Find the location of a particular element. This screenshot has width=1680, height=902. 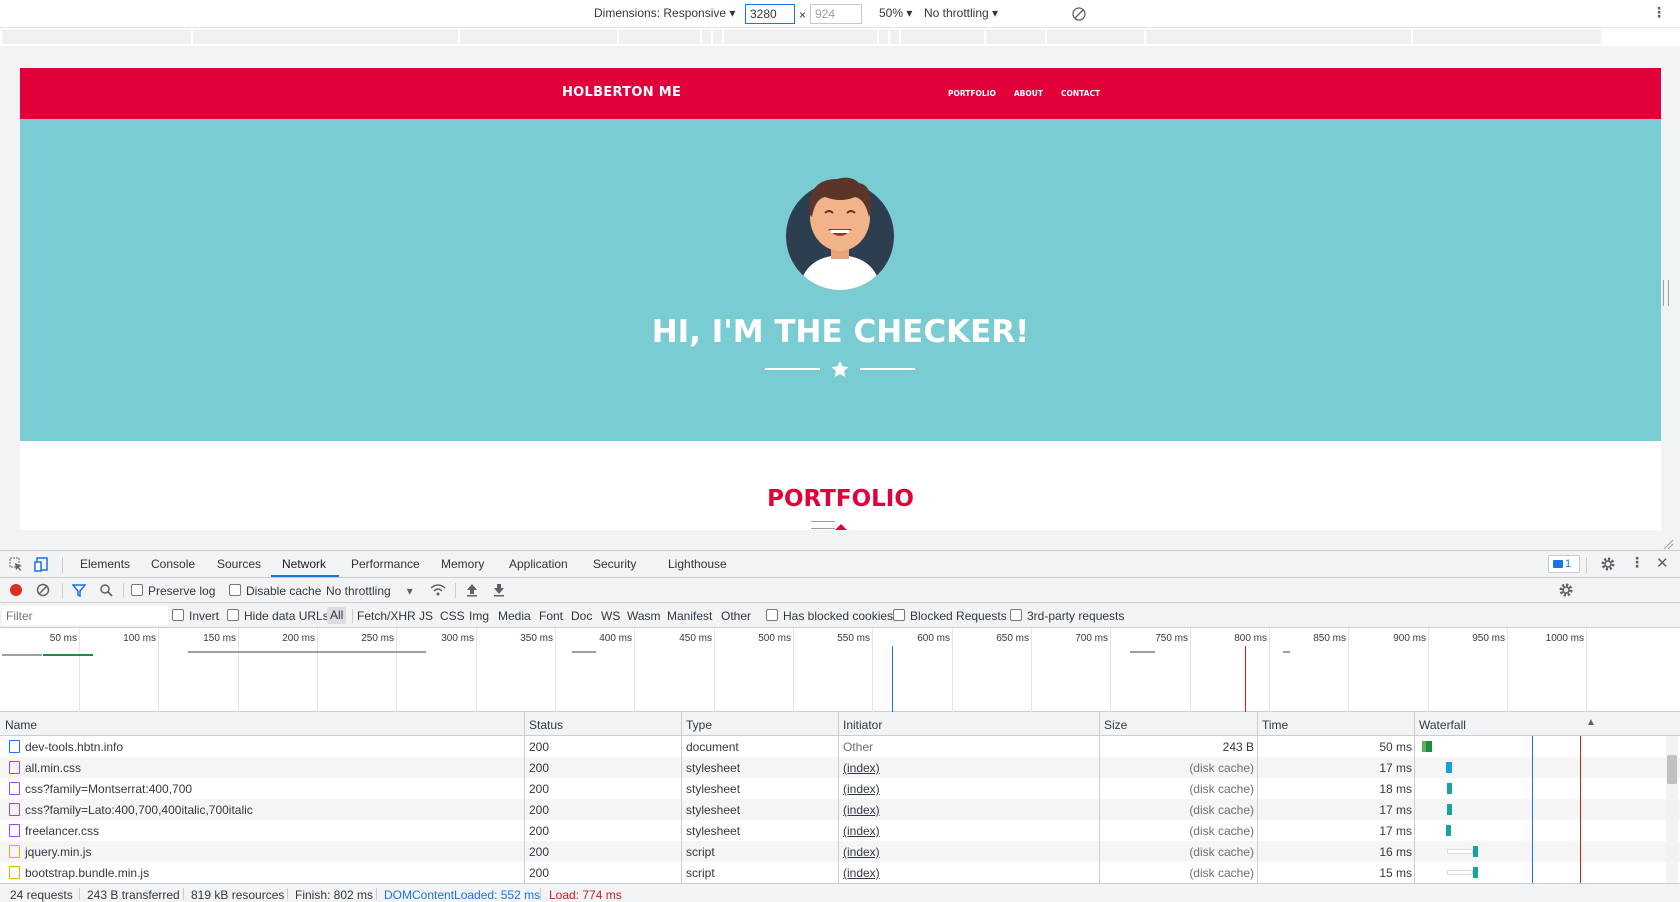

has-blocked-cookies-checkbox is located at coordinates (772, 615).